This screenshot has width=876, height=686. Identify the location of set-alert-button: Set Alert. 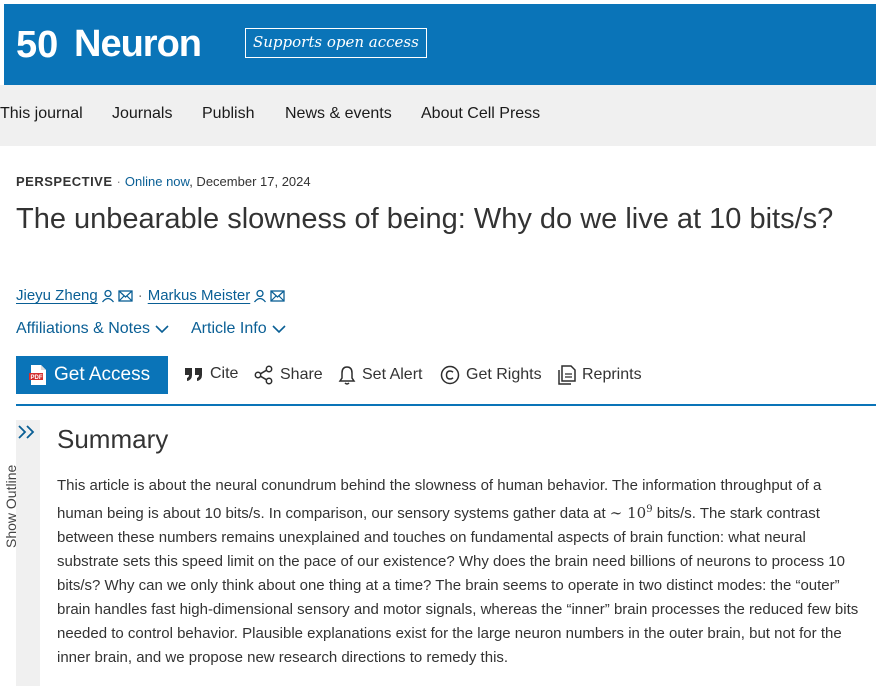
(380, 375).